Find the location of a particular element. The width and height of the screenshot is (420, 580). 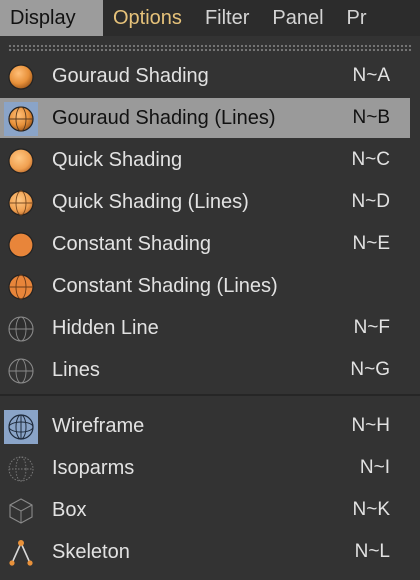

shortcut-label: N~B is located at coordinates (371, 117).